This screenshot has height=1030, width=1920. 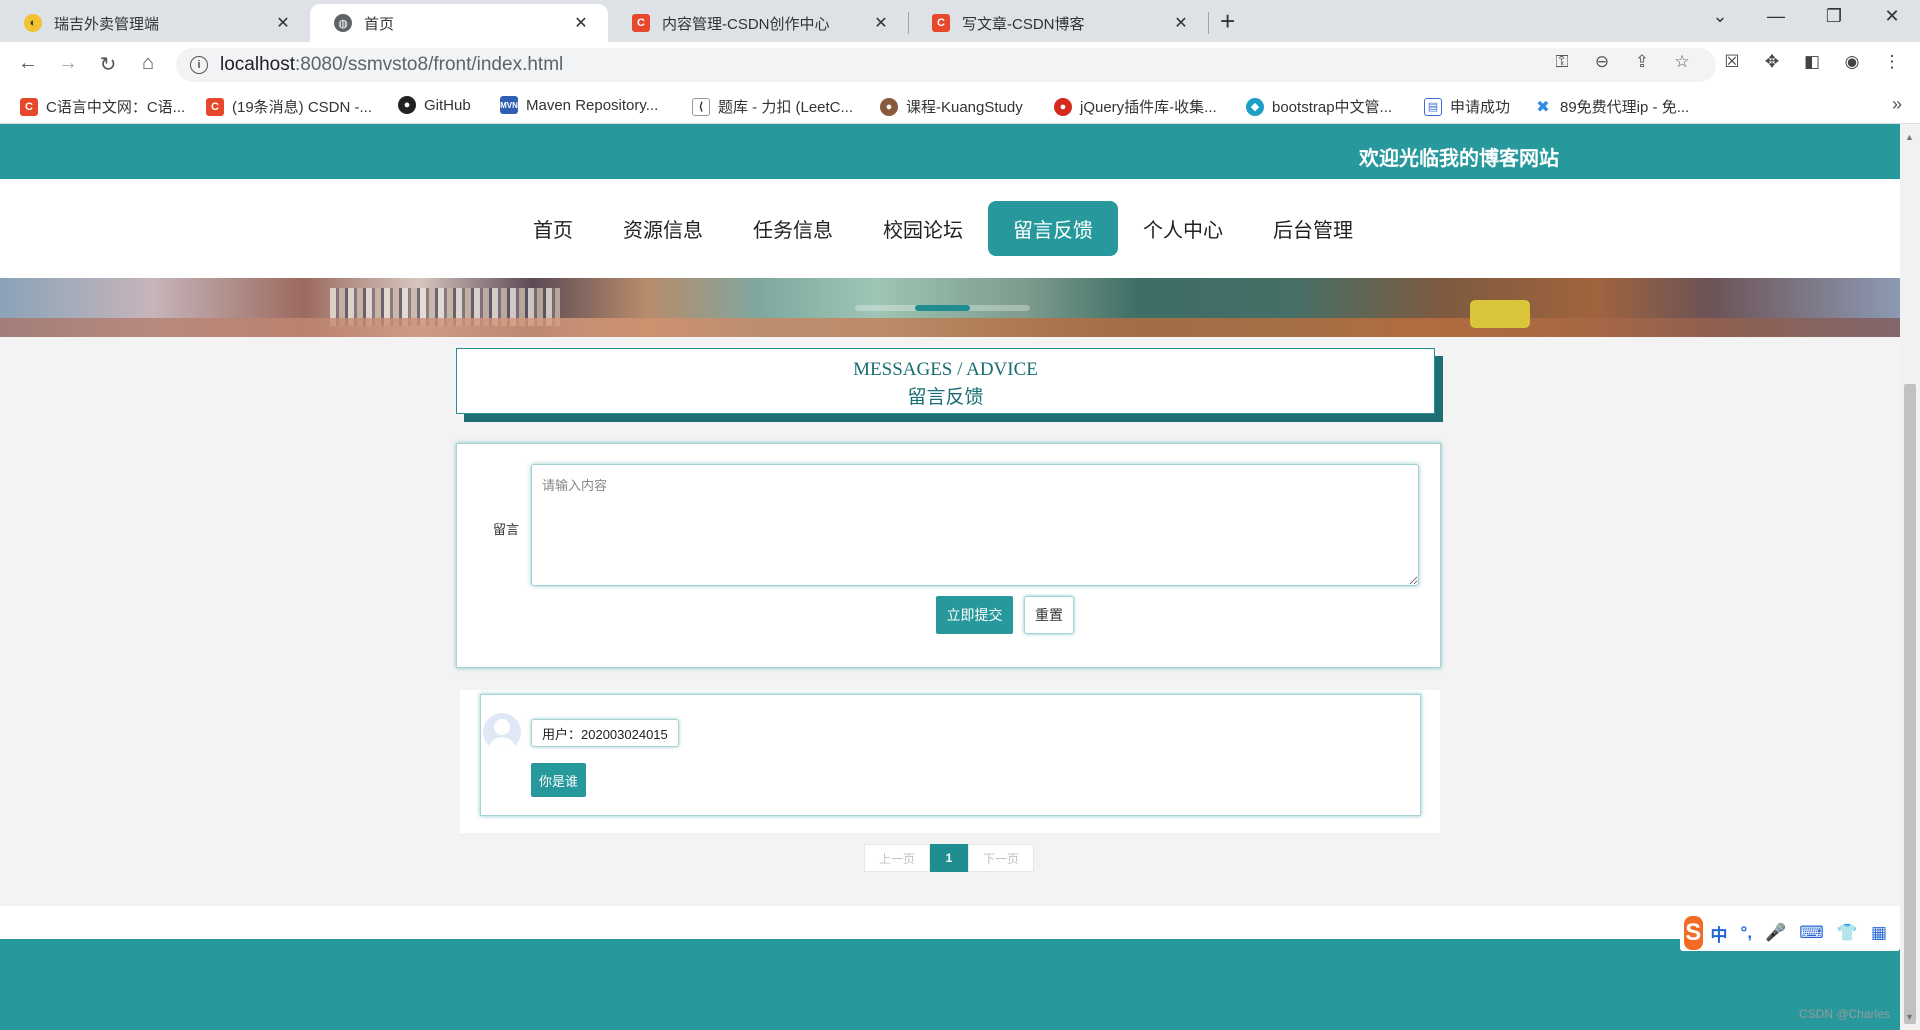 What do you see at coordinates (1879, 933) in the screenshot?
I see `ime-grid-icon: ▦` at bounding box center [1879, 933].